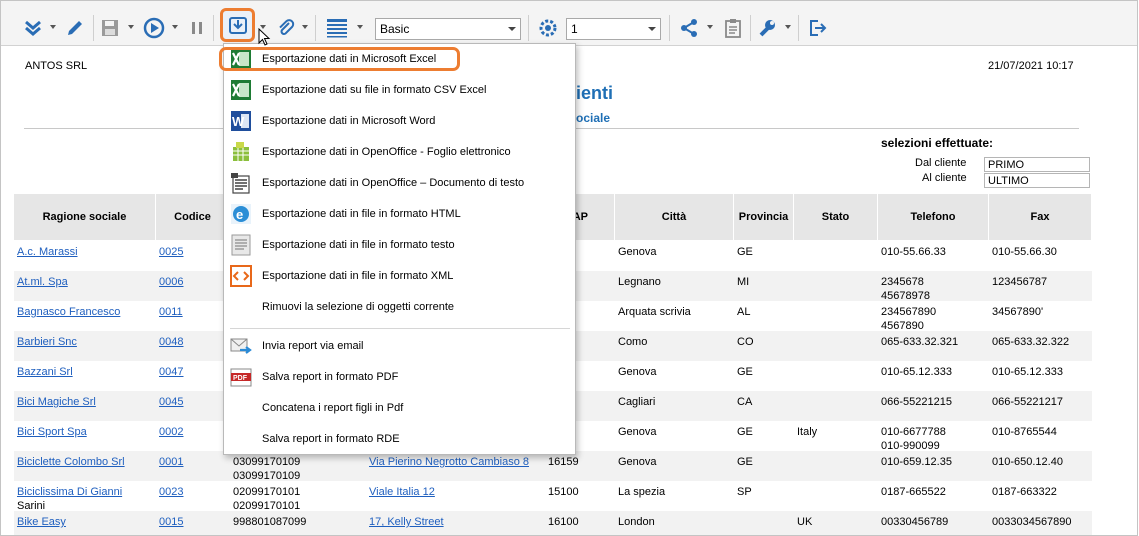 The width and height of the screenshot is (1139, 536). What do you see at coordinates (238, 121) in the screenshot?
I see `svg-text: W` at bounding box center [238, 121].